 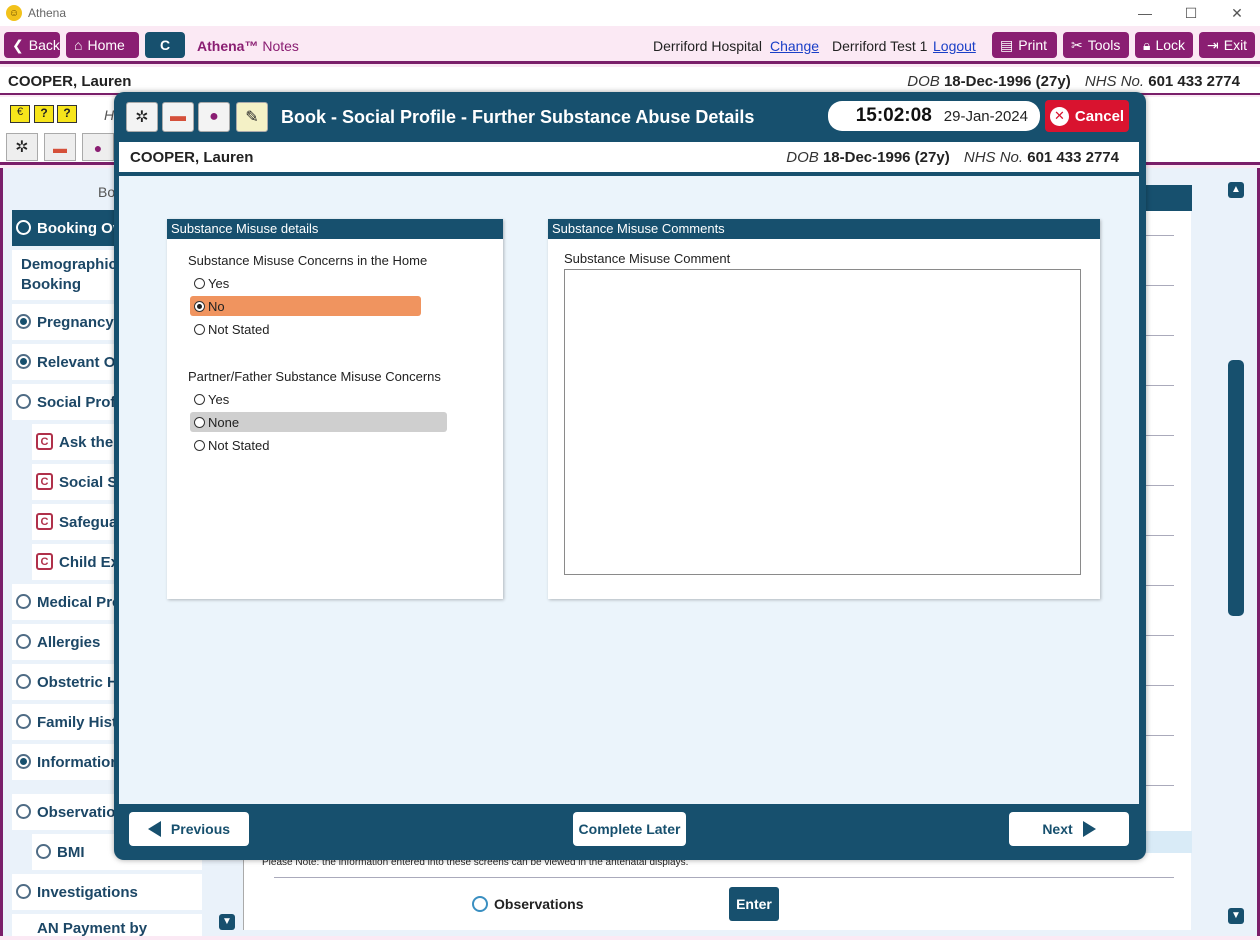 I want to click on exit-button: ⇥ Exit, so click(x=1227, y=45).